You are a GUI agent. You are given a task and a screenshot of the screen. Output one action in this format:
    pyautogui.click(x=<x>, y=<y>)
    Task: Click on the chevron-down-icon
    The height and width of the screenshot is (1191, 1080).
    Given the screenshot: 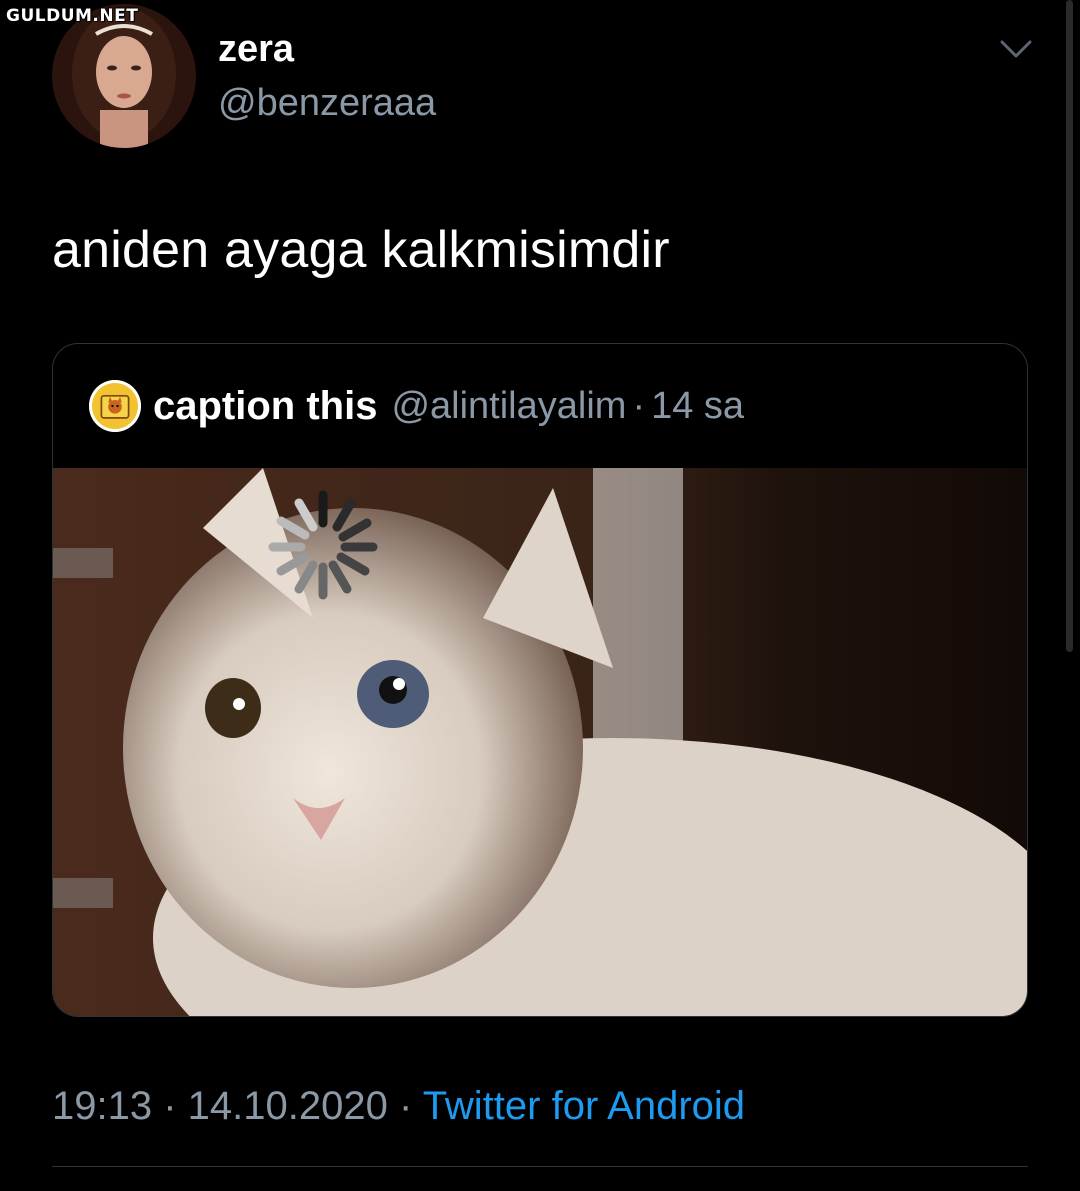 What is the action you would take?
    pyautogui.click(x=1016, y=49)
    